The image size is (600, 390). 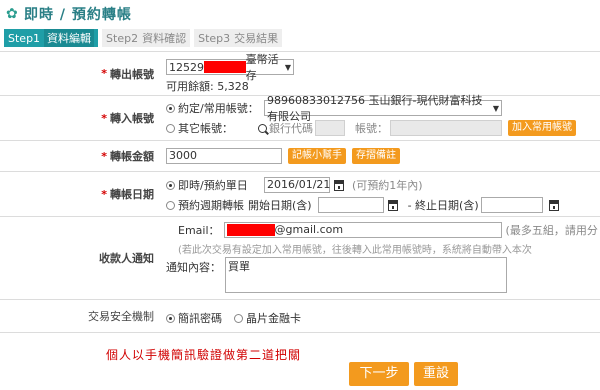 I want to click on single-date-input: 2016/01/21, so click(x=297, y=185).